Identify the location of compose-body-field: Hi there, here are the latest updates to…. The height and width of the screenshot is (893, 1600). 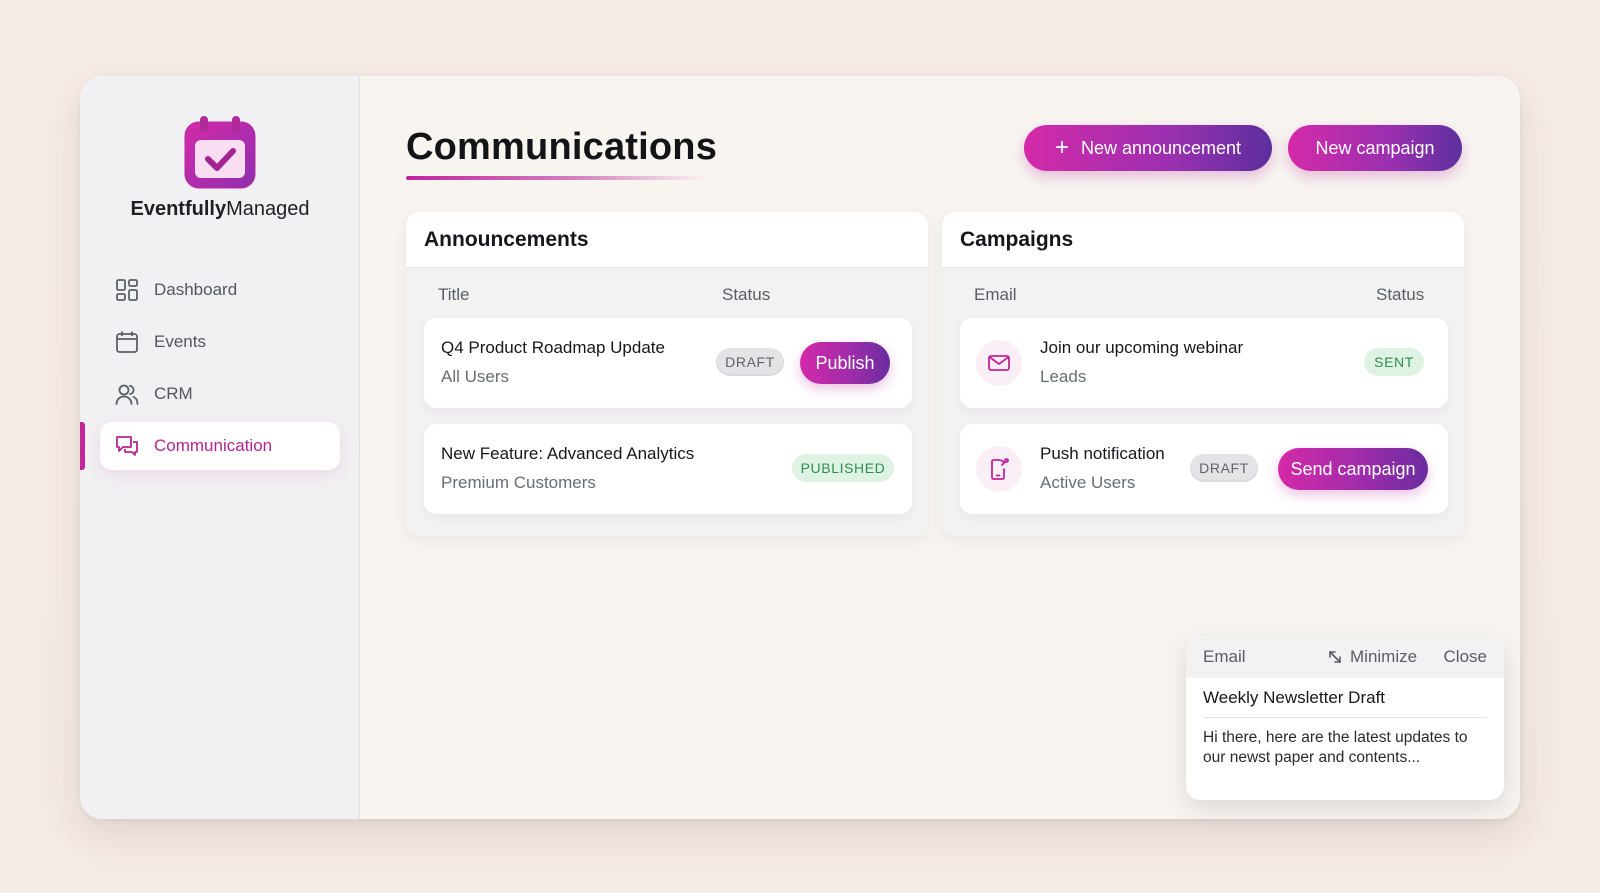
(1345, 748).